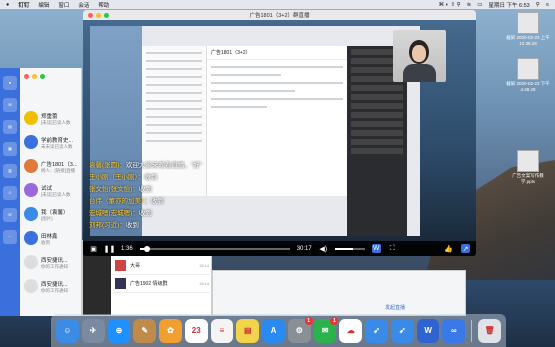  What do you see at coordinates (47, 218) in the screenshot?
I see `chat-preview: [图片]` at bounding box center [47, 218].